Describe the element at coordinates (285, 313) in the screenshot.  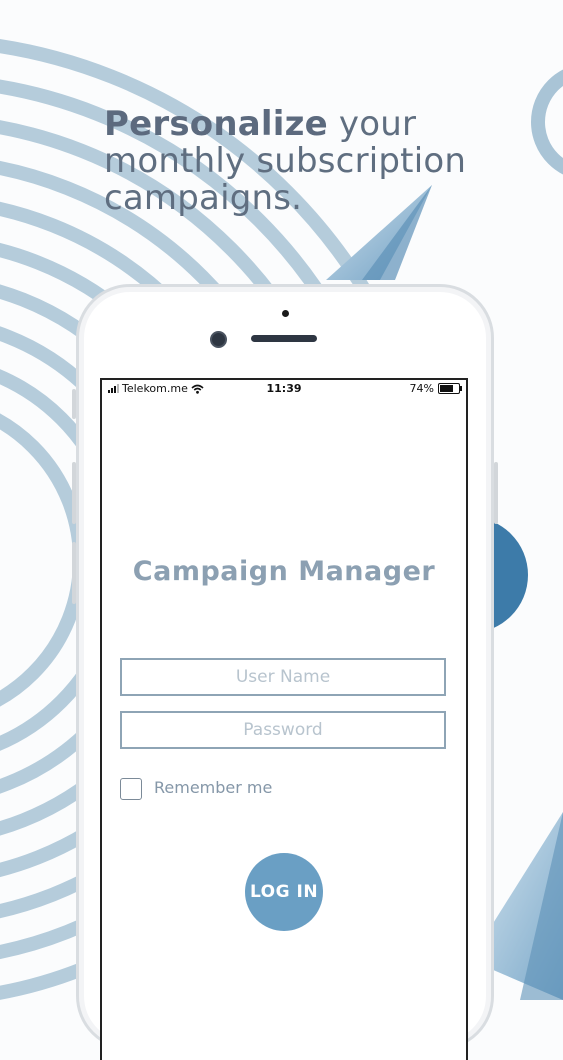
I see `proximity-sensor` at that location.